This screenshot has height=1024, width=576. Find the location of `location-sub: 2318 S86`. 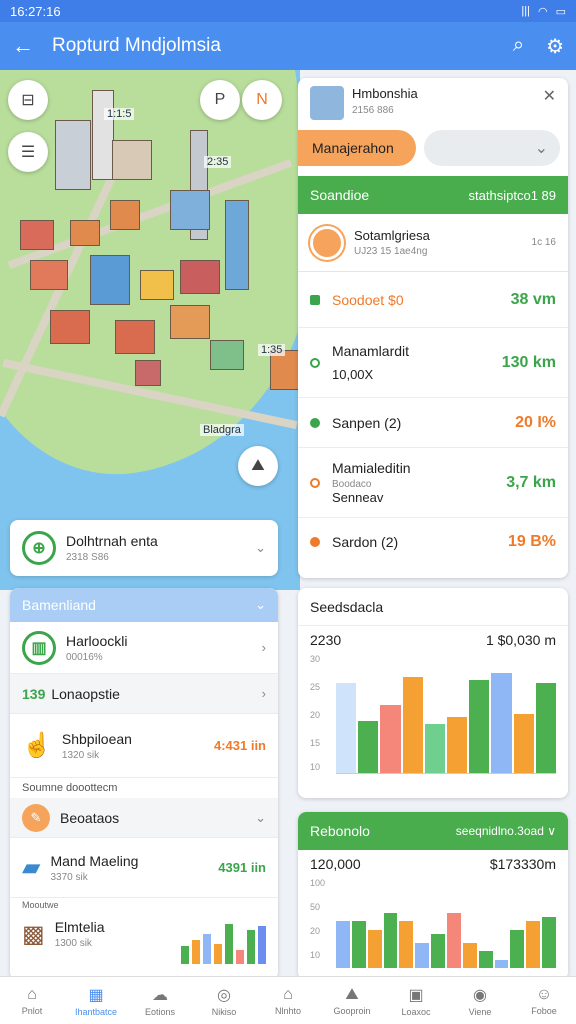

location-sub: 2318 S86 is located at coordinates (87, 557).